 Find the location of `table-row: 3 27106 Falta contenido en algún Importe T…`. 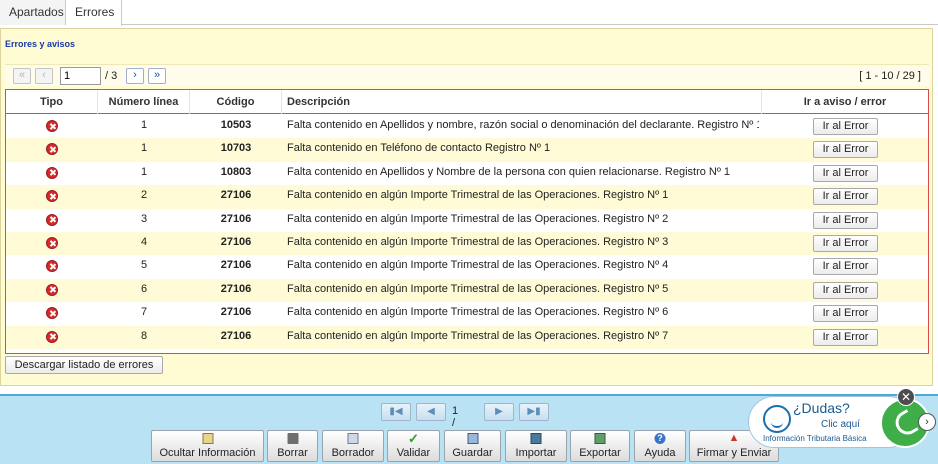

table-row: 3 27106 Falta contenido en algún Importe T… is located at coordinates (467, 220).